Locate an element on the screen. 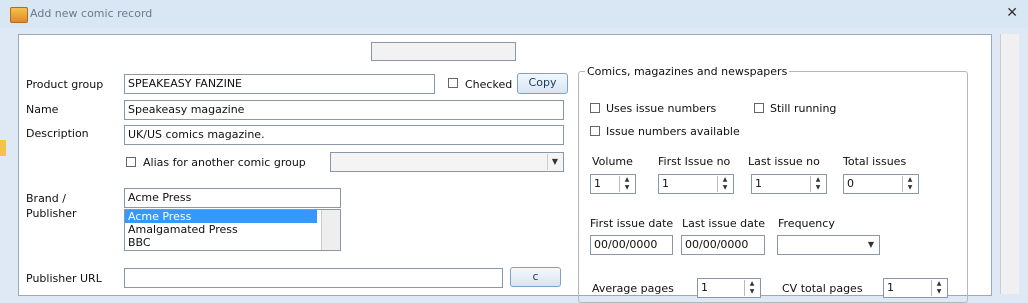 The width and height of the screenshot is (1028, 303). app-icon is located at coordinates (19, 15).